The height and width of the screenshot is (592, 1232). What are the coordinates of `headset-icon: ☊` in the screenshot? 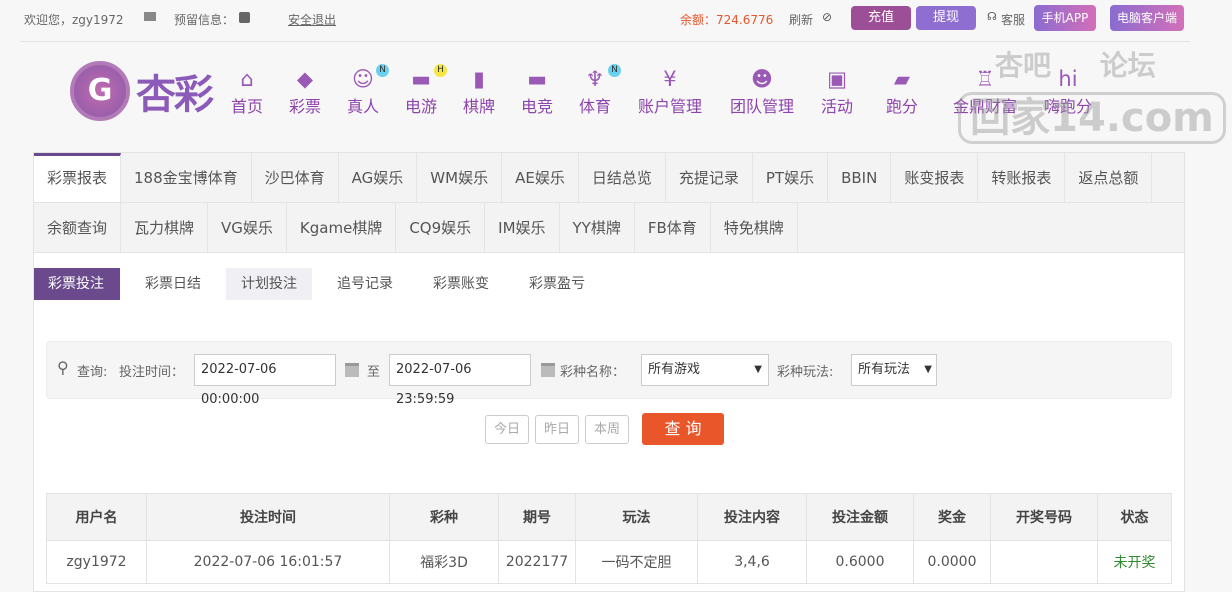 It's located at (992, 16).